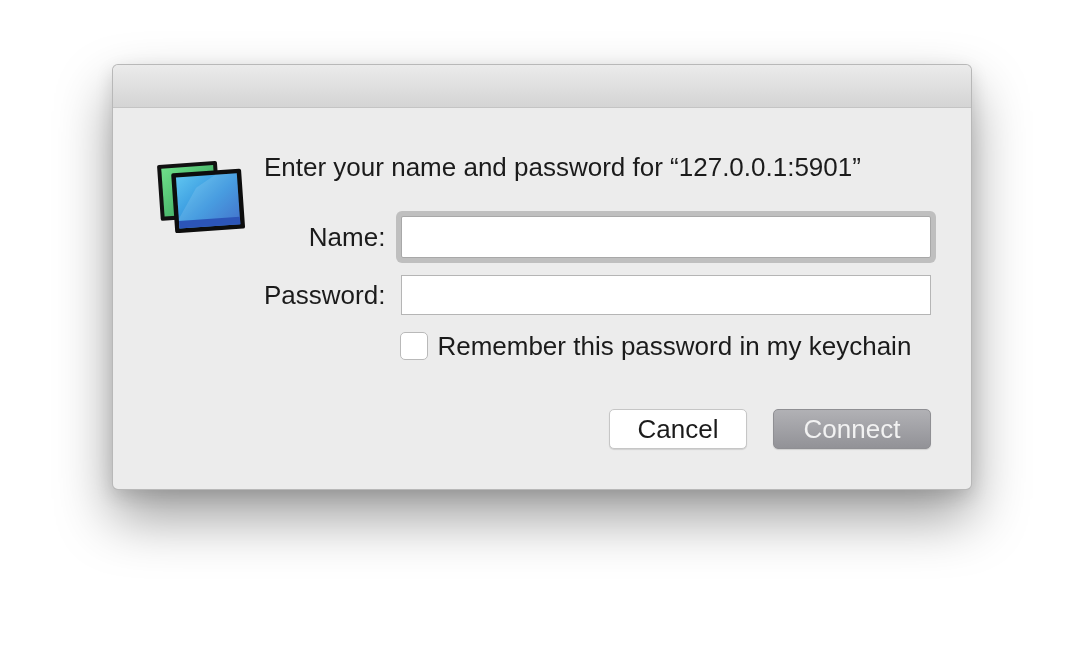  I want to click on cancel-button: Cancel, so click(678, 429).